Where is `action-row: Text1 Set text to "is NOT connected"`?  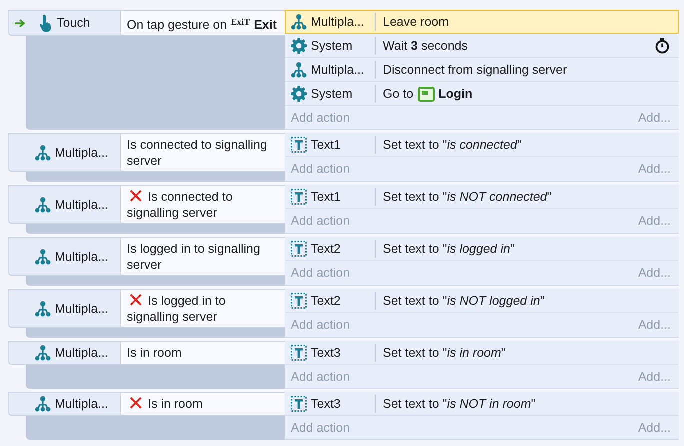 action-row: Text1 Set text to "is NOT connected" is located at coordinates (482, 197).